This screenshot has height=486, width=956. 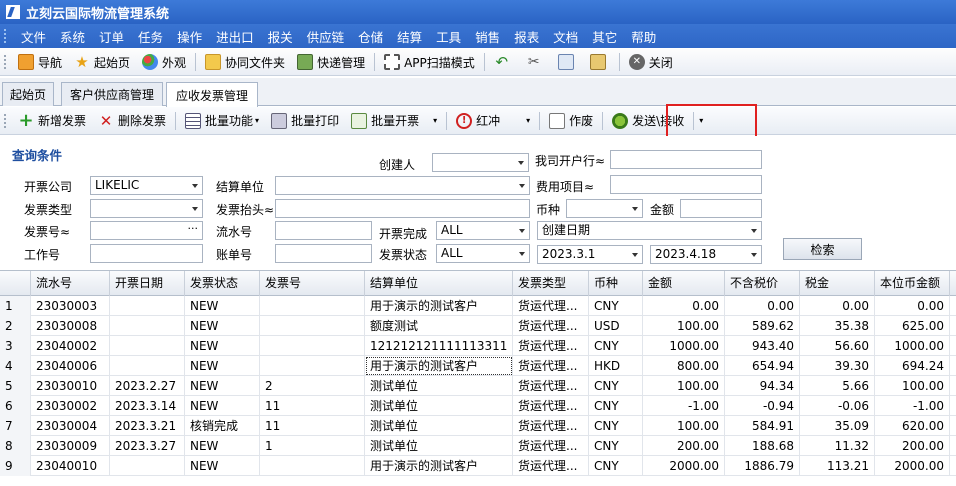 What do you see at coordinates (212, 94) in the screenshot?
I see `tab-receivable-invoice: 应收发票管理` at bounding box center [212, 94].